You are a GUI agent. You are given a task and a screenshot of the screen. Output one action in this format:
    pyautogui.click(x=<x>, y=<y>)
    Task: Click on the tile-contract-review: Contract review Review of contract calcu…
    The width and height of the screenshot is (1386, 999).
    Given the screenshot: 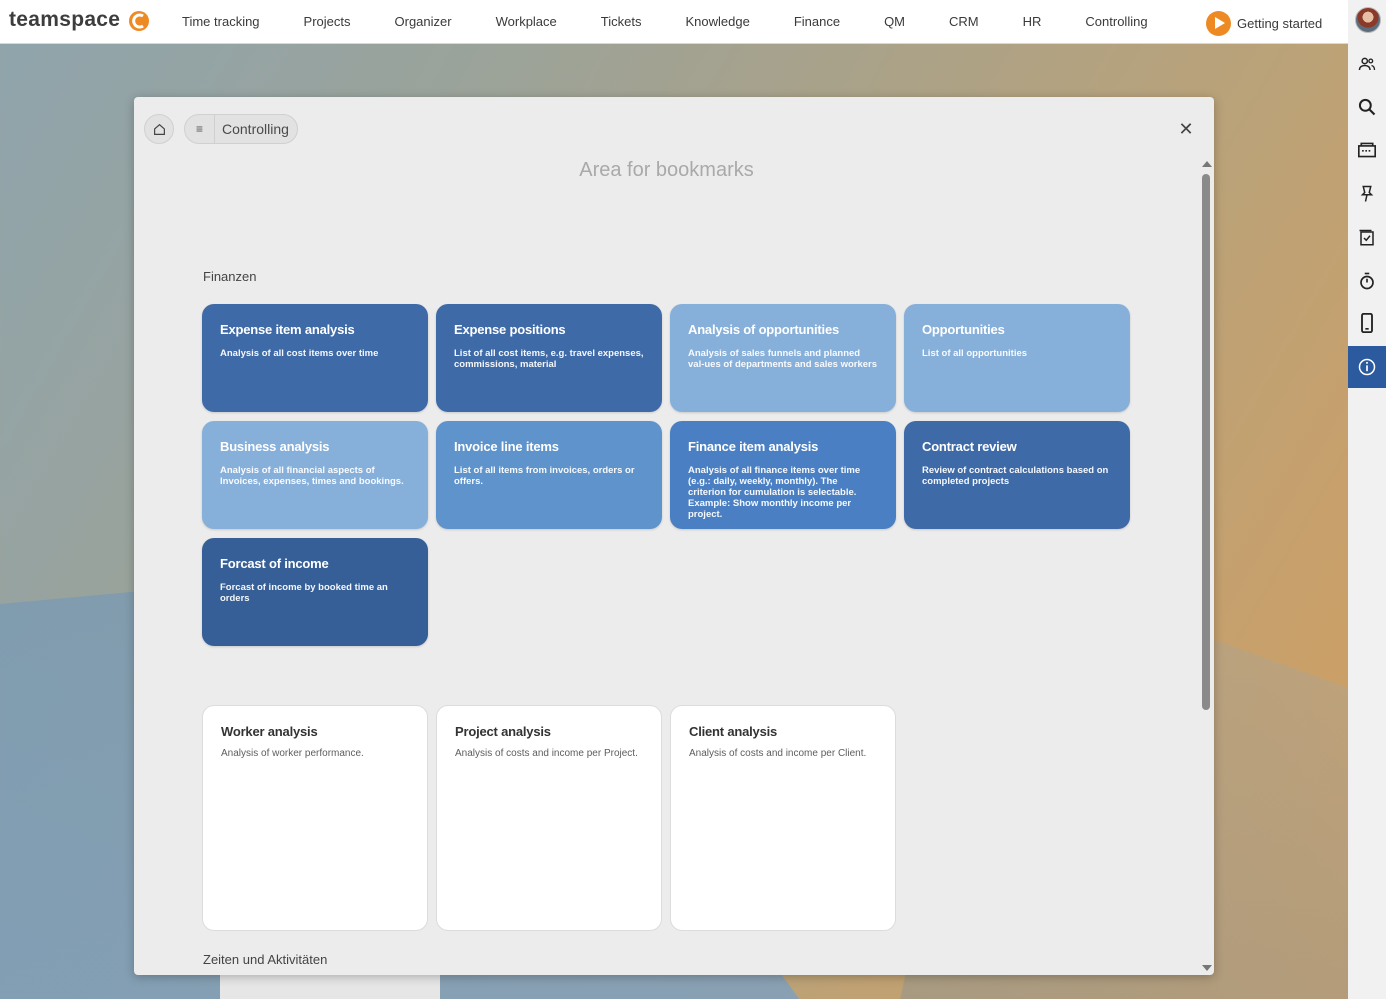 What is the action you would take?
    pyautogui.click(x=1017, y=475)
    